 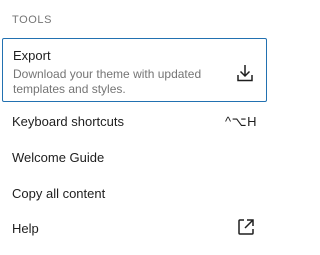 I want to click on tools-group-label: TOOLS, so click(x=32, y=20).